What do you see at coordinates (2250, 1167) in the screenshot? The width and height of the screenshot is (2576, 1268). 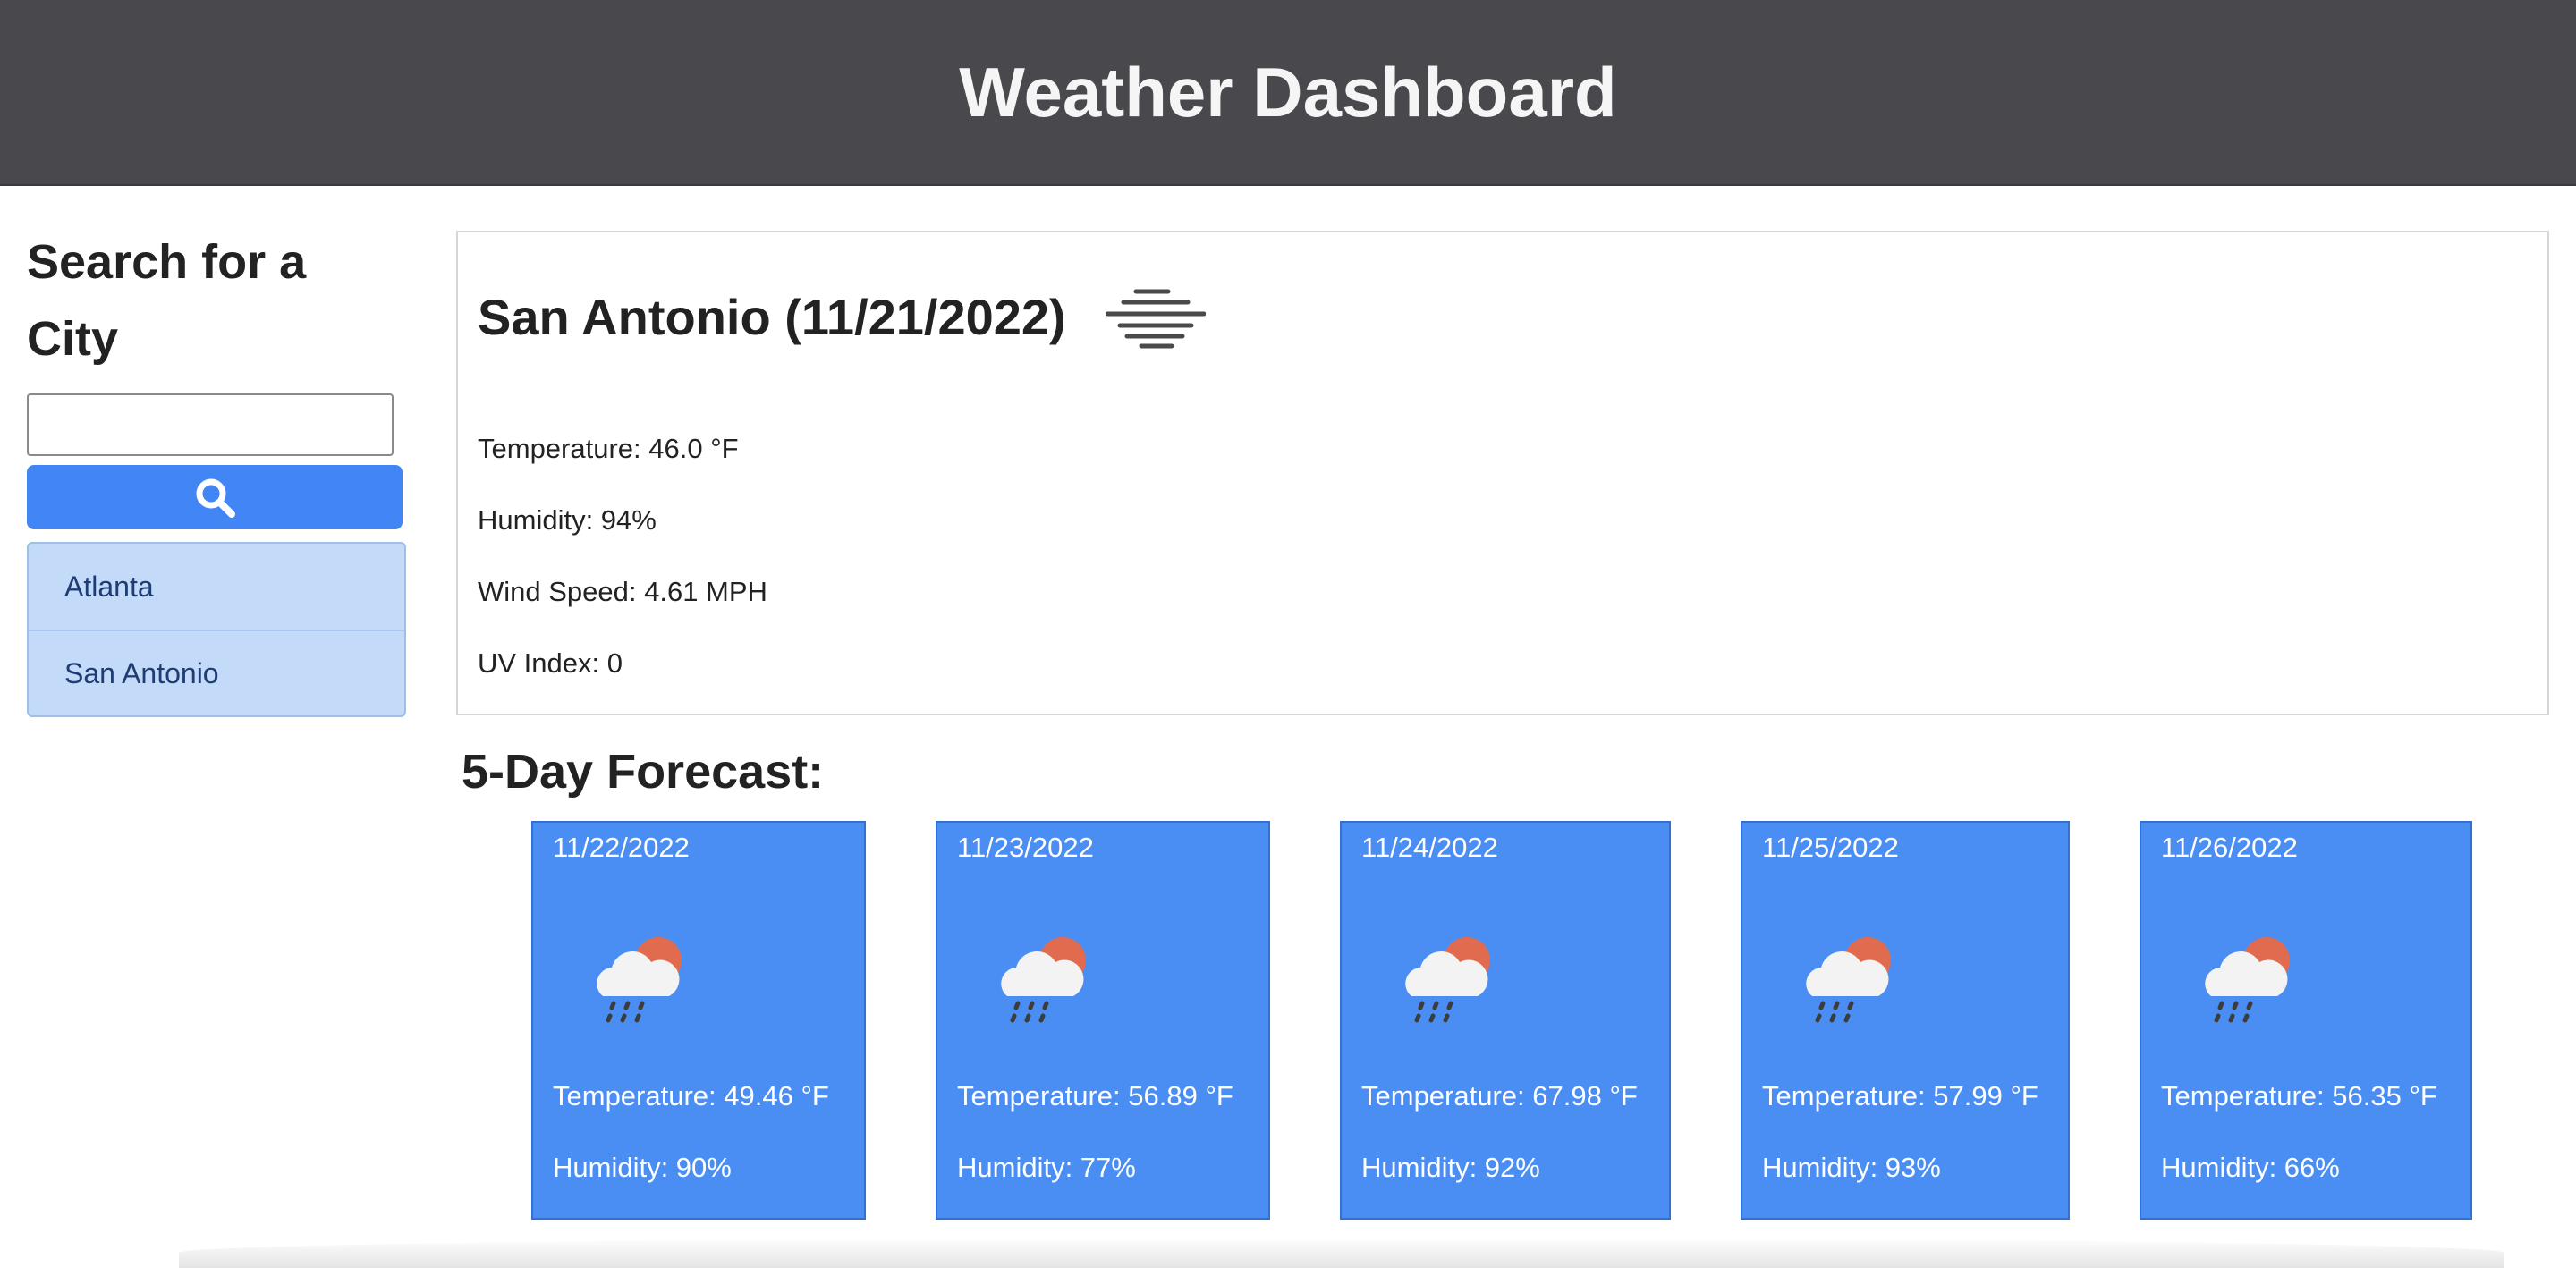 I see `forecast-humidity: Humidity: 66%` at bounding box center [2250, 1167].